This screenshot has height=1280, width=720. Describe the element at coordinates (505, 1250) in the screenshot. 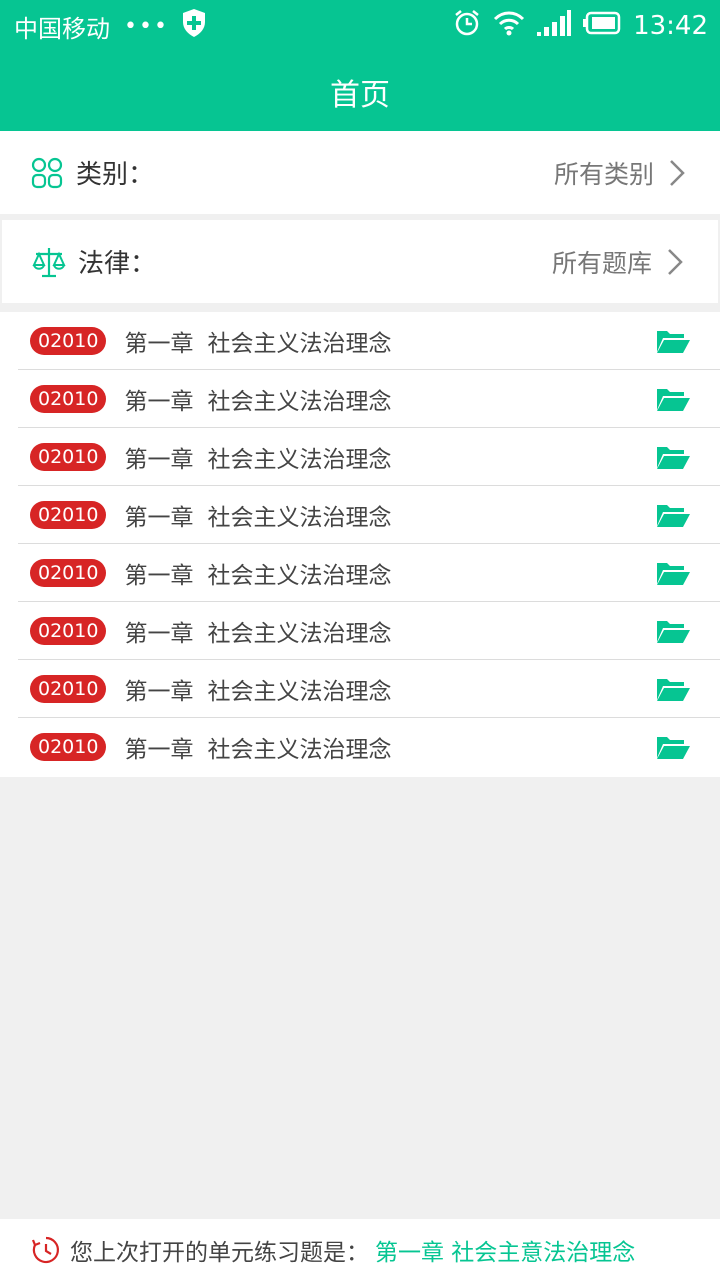

I see `last-opened-link: 第一章 社会主意法治理念` at that location.